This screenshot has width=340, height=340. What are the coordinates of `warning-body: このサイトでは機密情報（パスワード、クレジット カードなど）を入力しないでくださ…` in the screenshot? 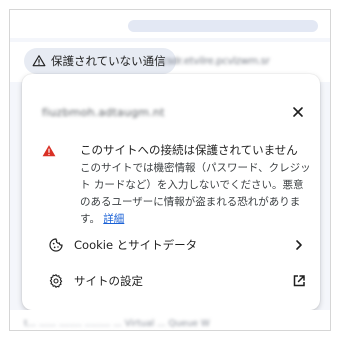 It's located at (196, 194).